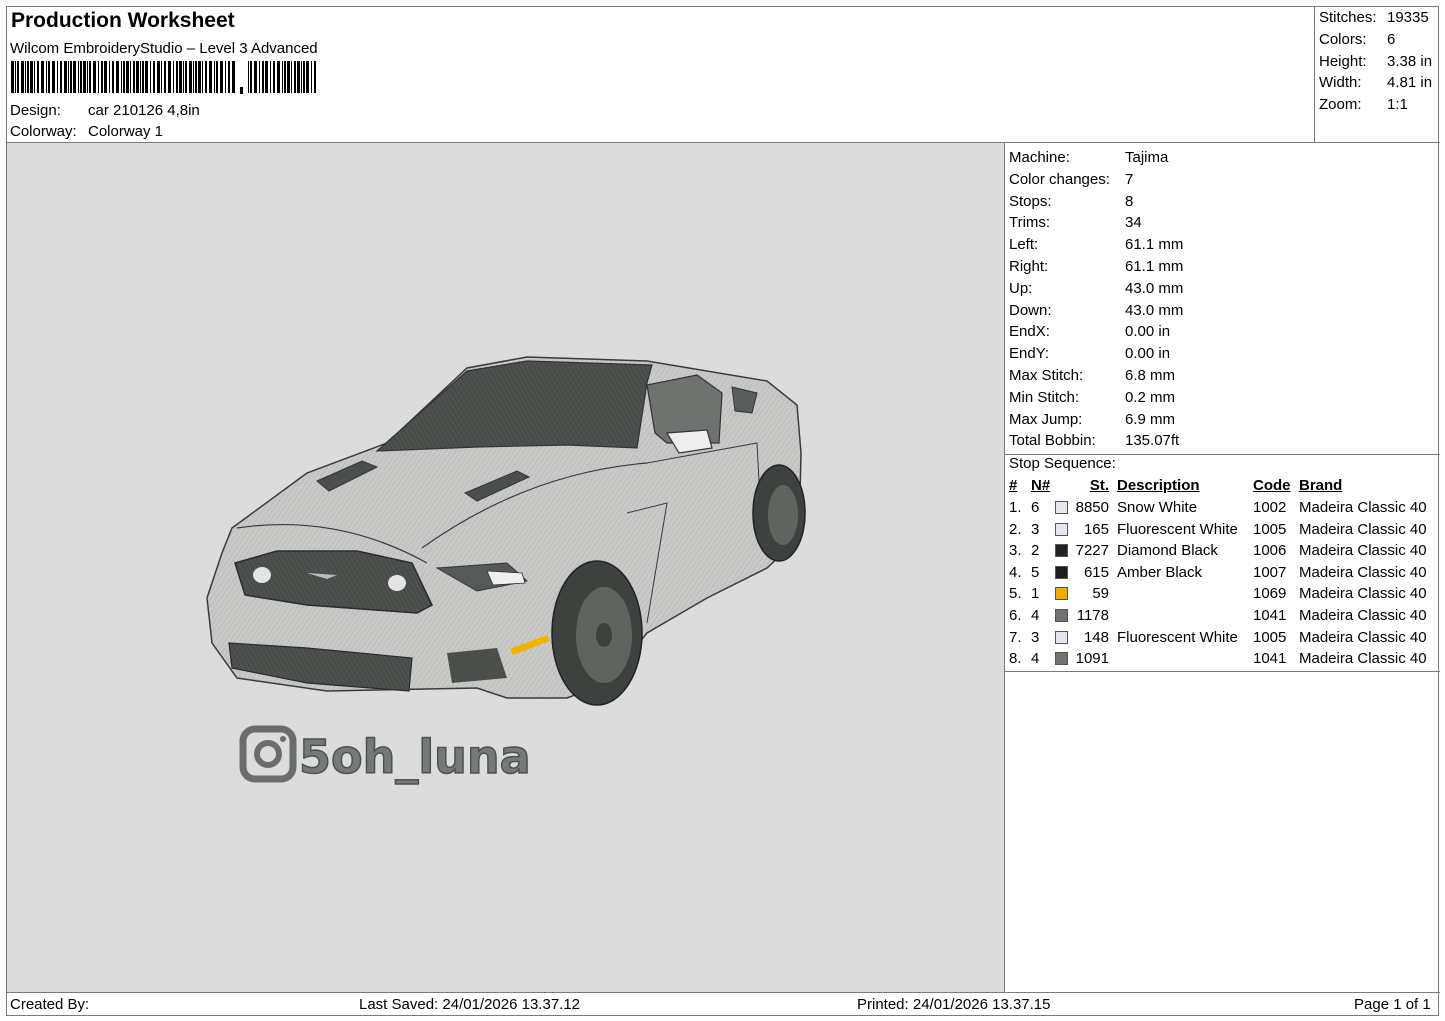  I want to click on info-label: Stops:, so click(1030, 201).